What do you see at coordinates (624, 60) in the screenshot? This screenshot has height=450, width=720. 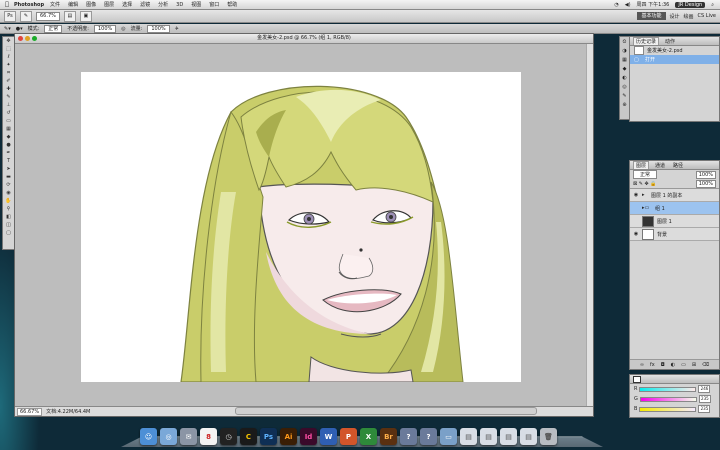 I see `swatches-panel-icon: ▦` at bounding box center [624, 60].